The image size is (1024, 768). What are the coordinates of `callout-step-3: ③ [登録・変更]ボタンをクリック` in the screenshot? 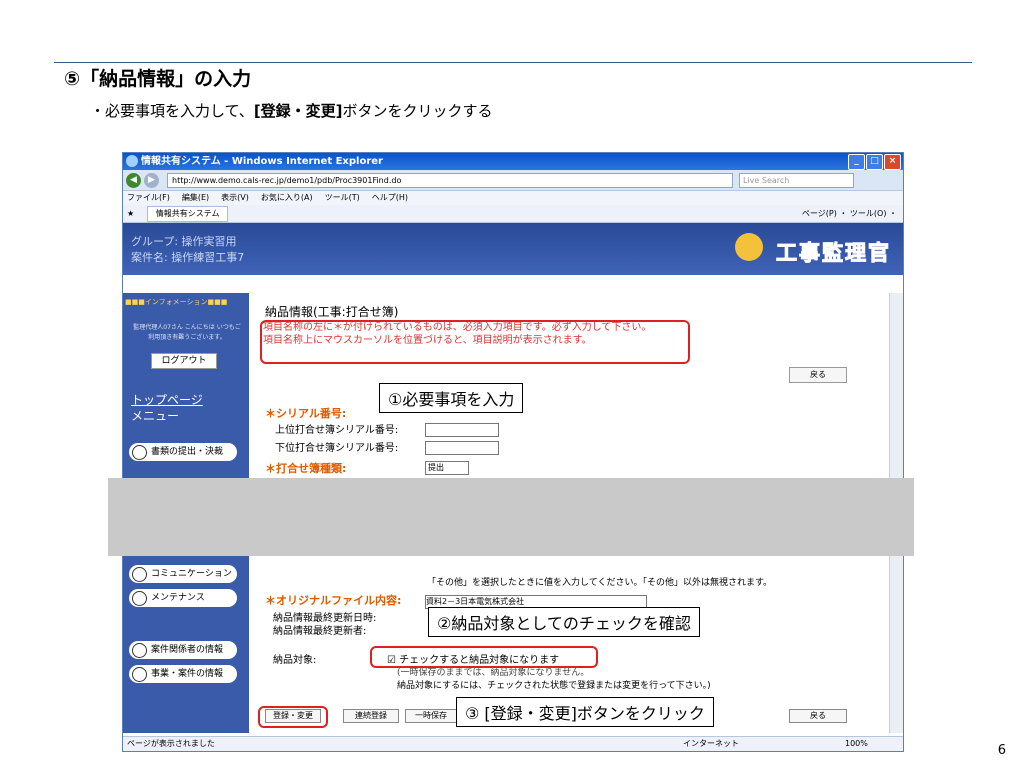 It's located at (585, 712).